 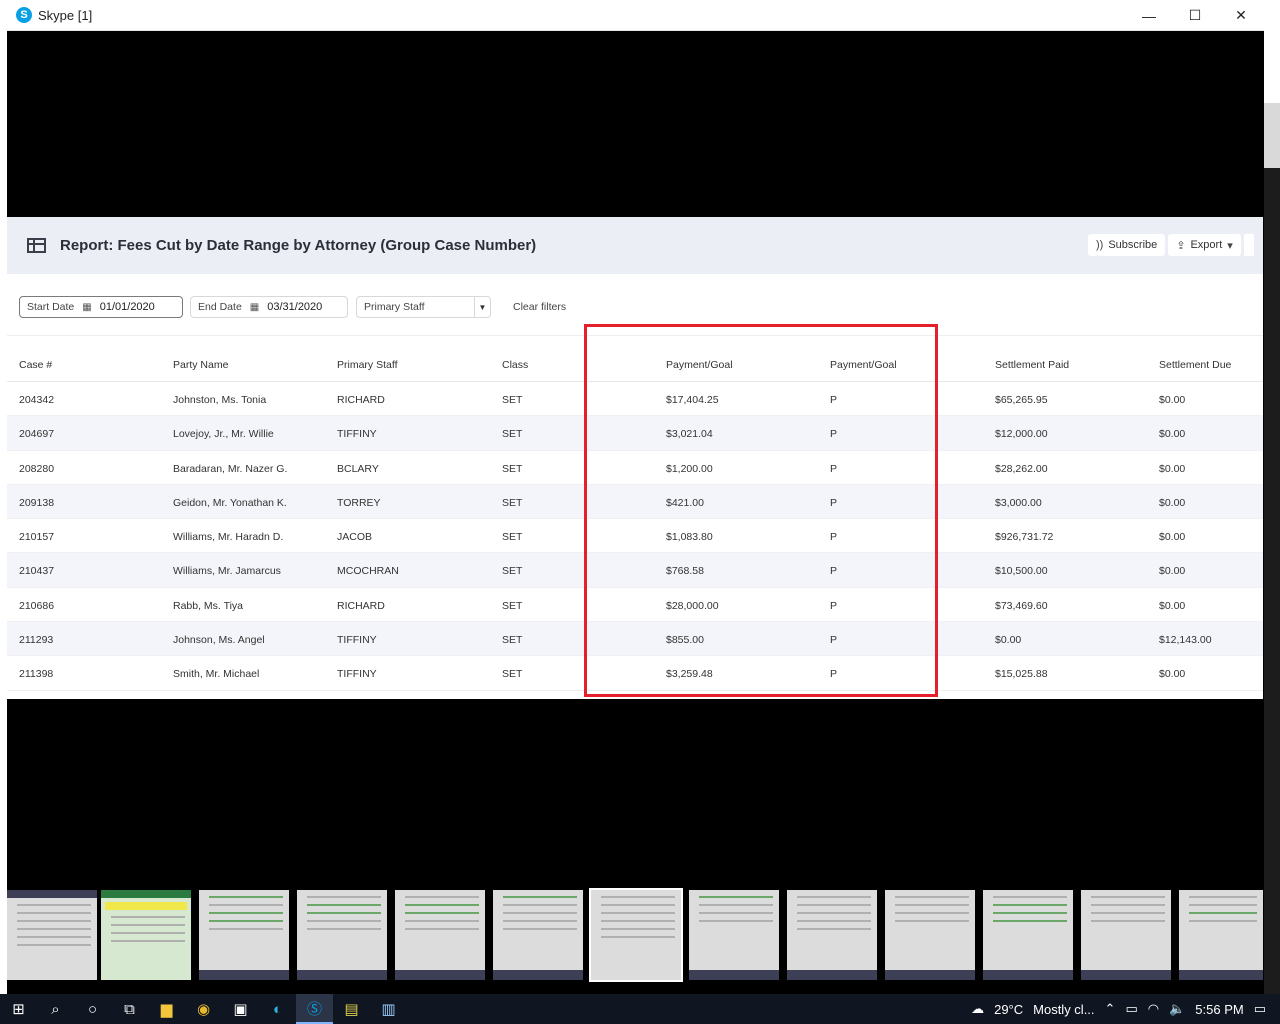 What do you see at coordinates (1133, 245) in the screenshot?
I see `subscribe-label: Subscribe` at bounding box center [1133, 245].